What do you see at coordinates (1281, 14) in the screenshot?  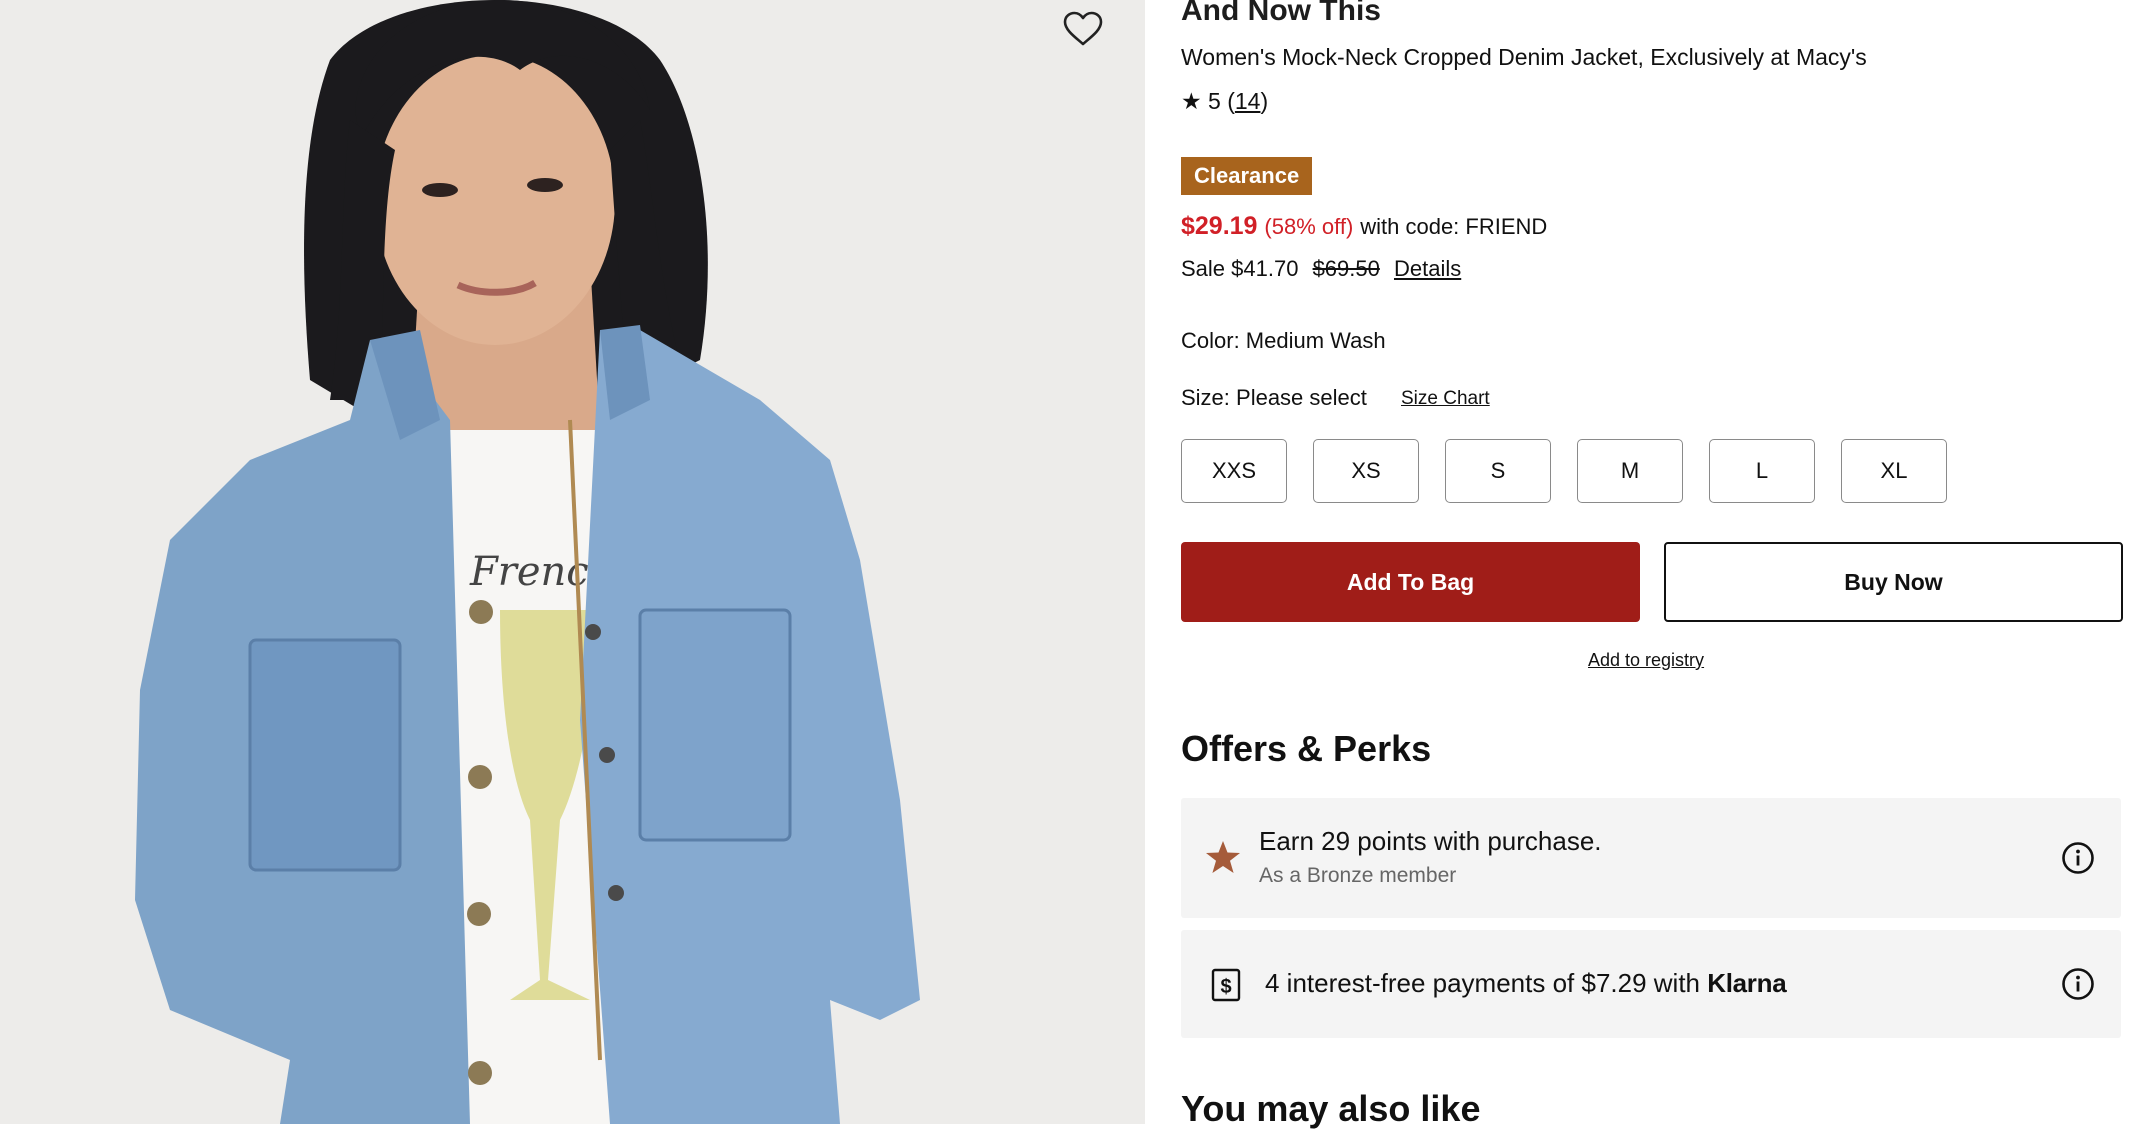 I see `brand-link: And Now This` at bounding box center [1281, 14].